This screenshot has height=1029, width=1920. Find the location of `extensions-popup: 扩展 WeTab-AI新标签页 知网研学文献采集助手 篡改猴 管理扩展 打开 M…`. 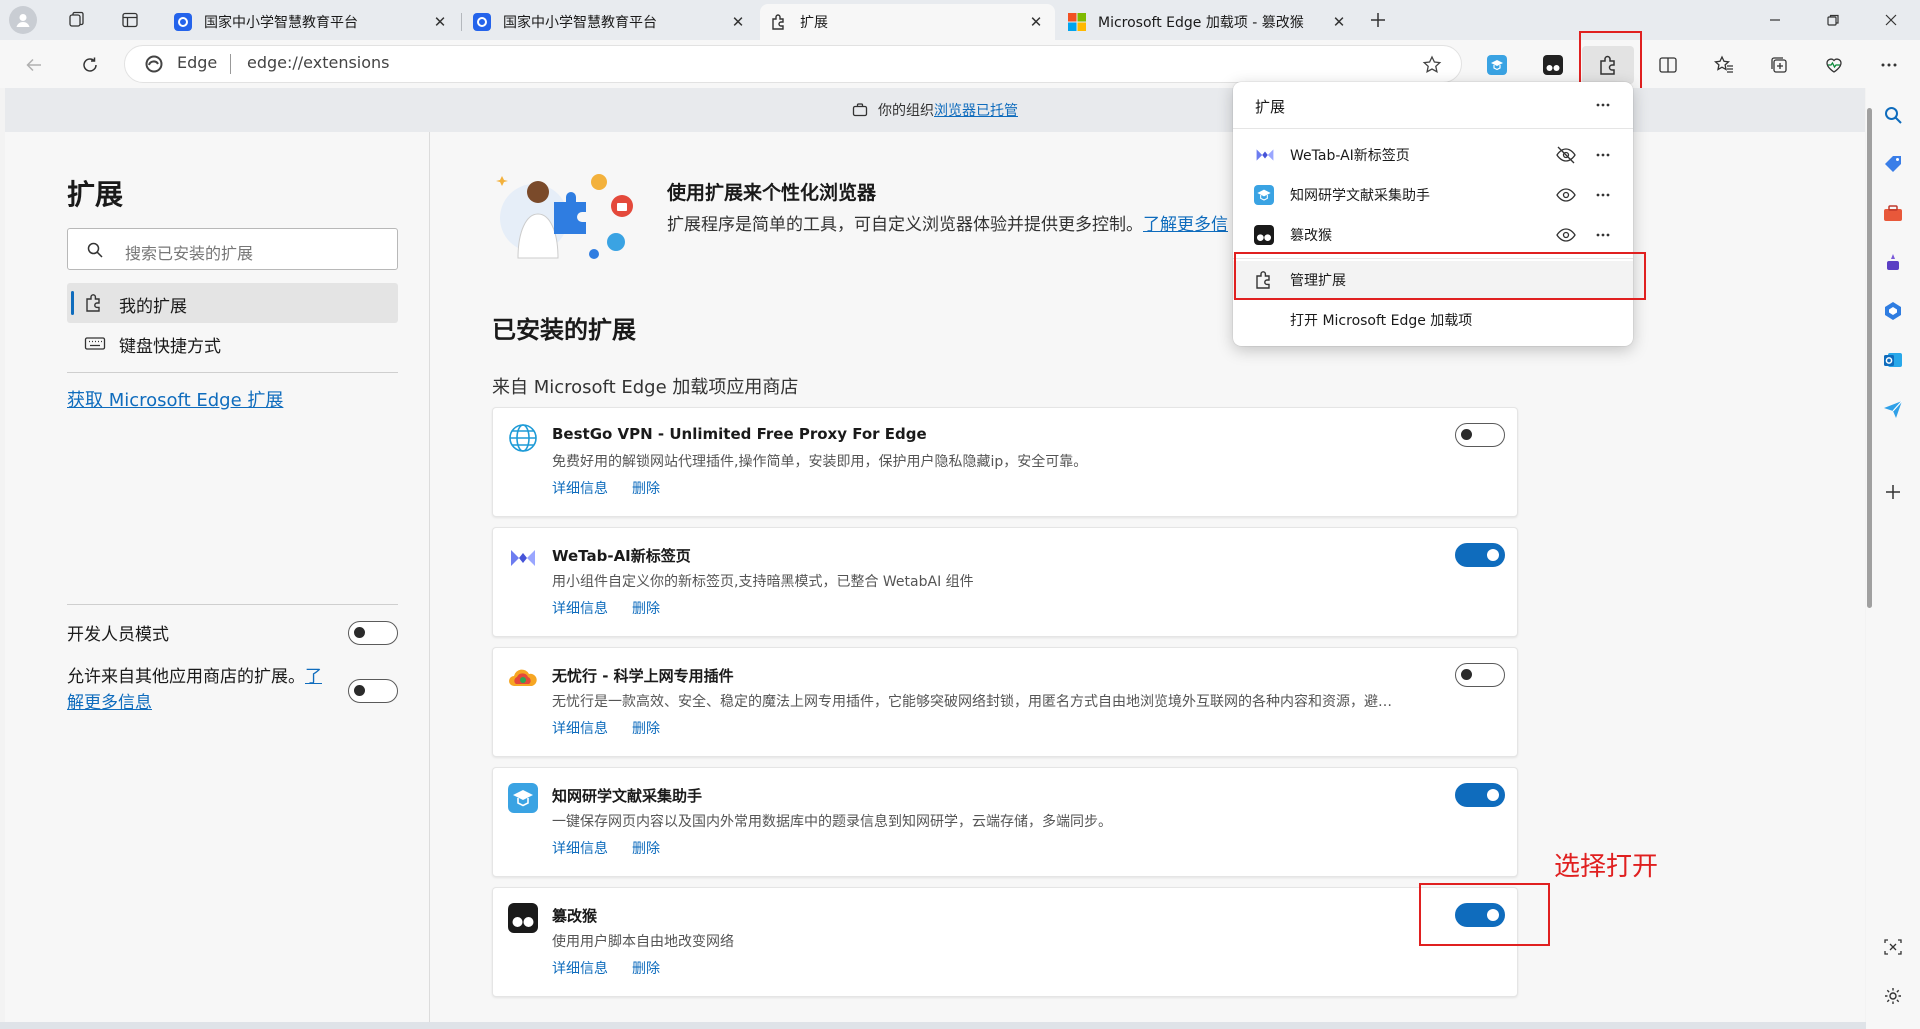

extensions-popup: 扩展 WeTab-AI新标签页 知网研学文献采集助手 篡改猴 管理扩展 打开 M… is located at coordinates (1433, 214).